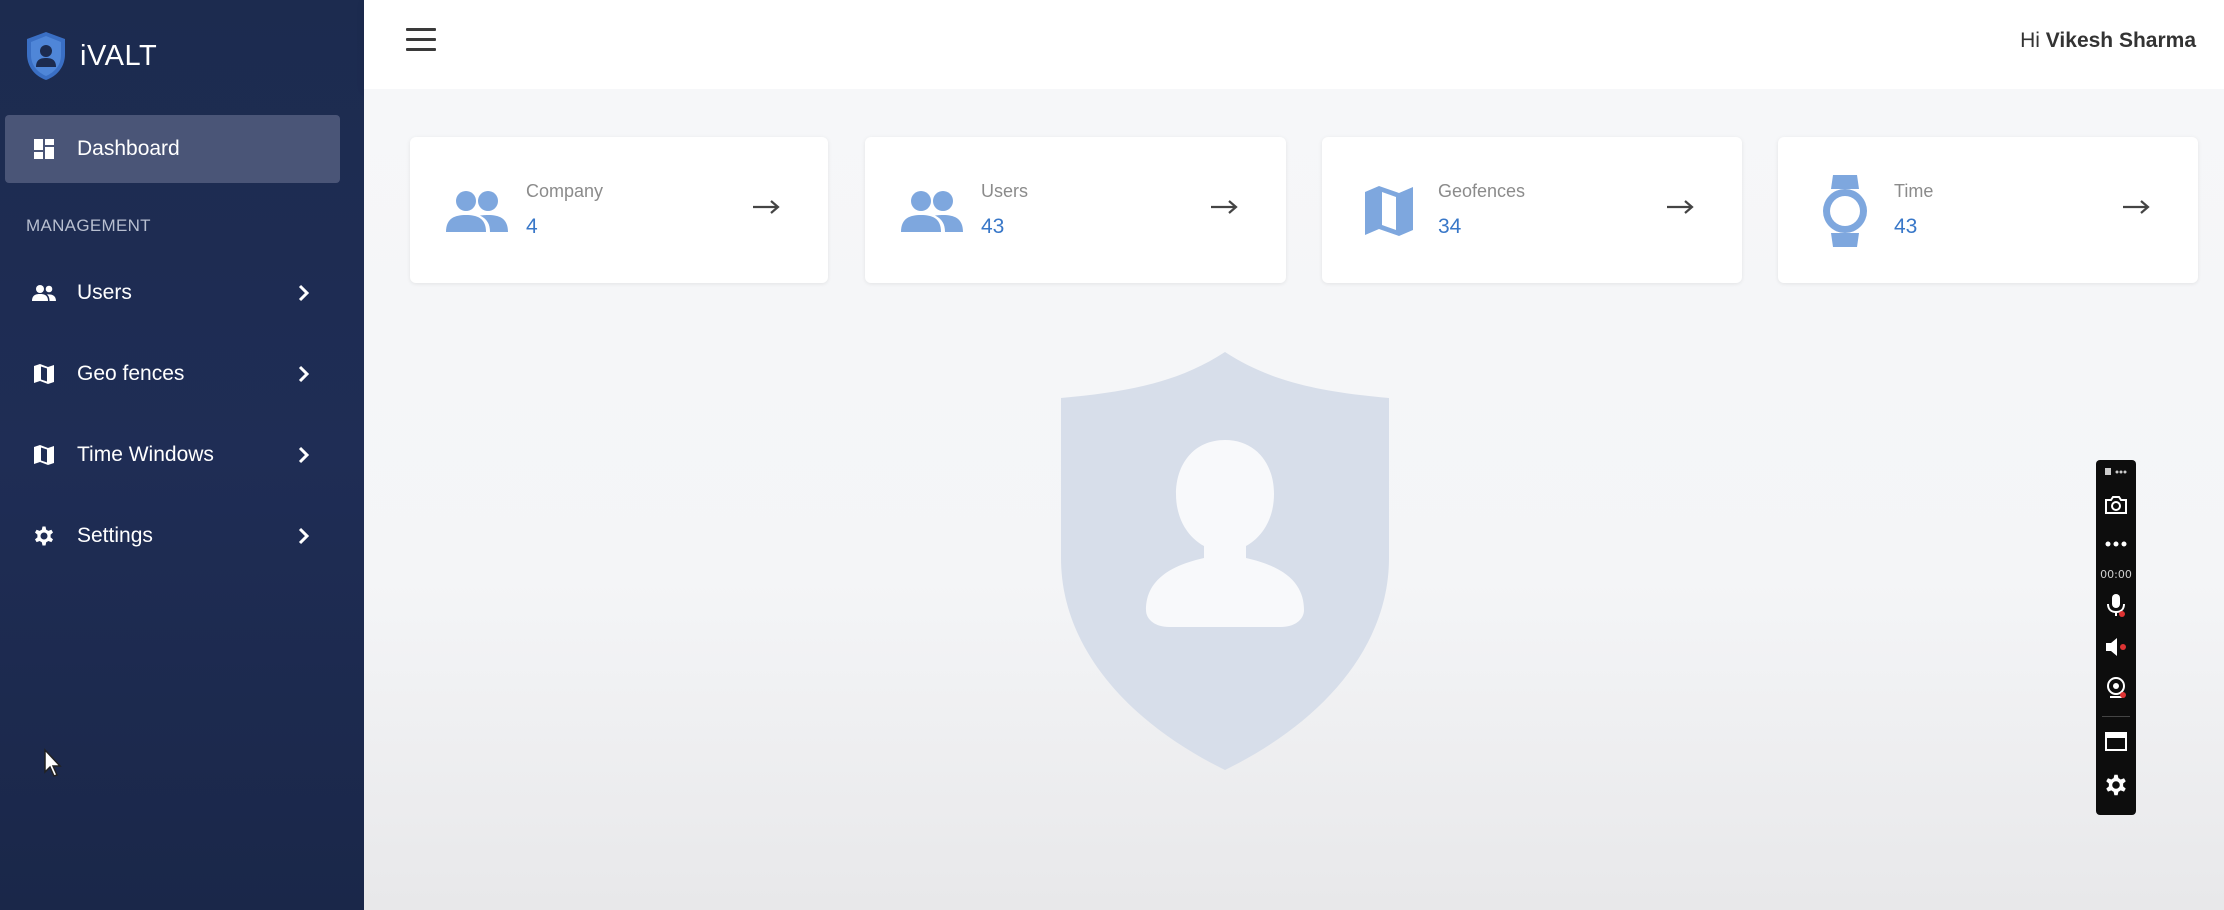 This screenshot has height=910, width=2224. I want to click on stat-card-users: Users 43, so click(1075, 210).